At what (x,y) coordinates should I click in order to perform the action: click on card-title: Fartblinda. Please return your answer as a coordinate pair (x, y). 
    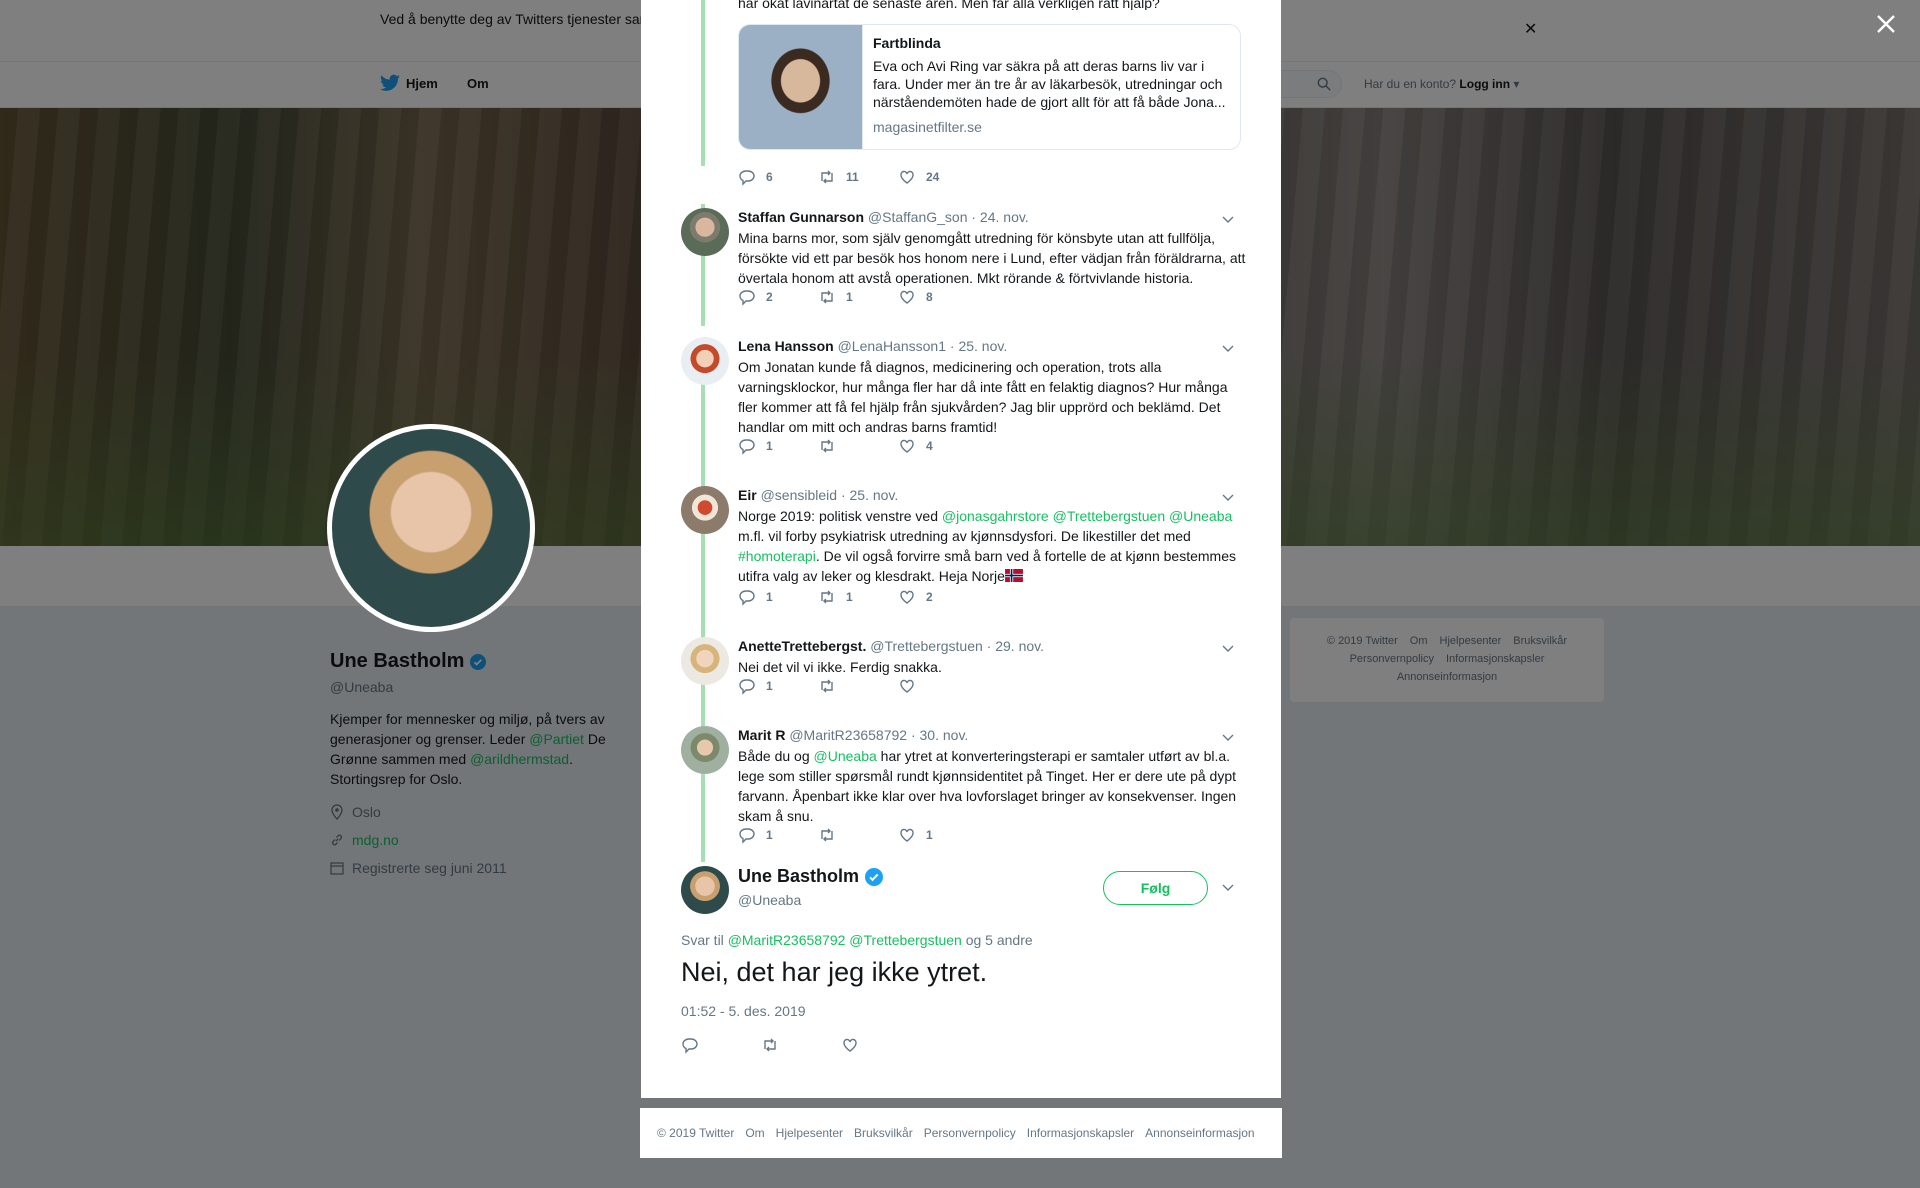
    Looking at the image, I should click on (907, 43).